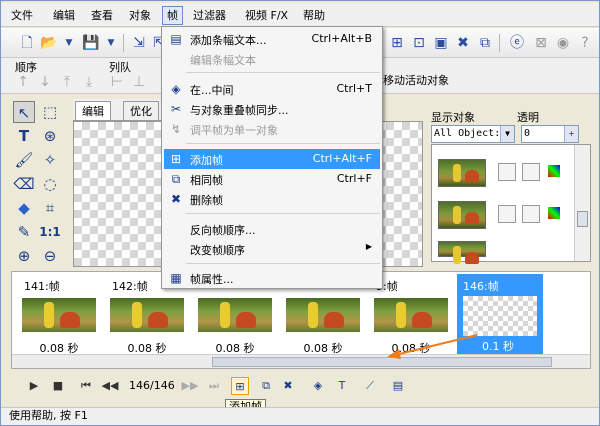  Describe the element at coordinates (272, 179) in the screenshot. I see `menu-item-duplicate-frame: ⧉ 相同帧 Ctrl+F` at that location.